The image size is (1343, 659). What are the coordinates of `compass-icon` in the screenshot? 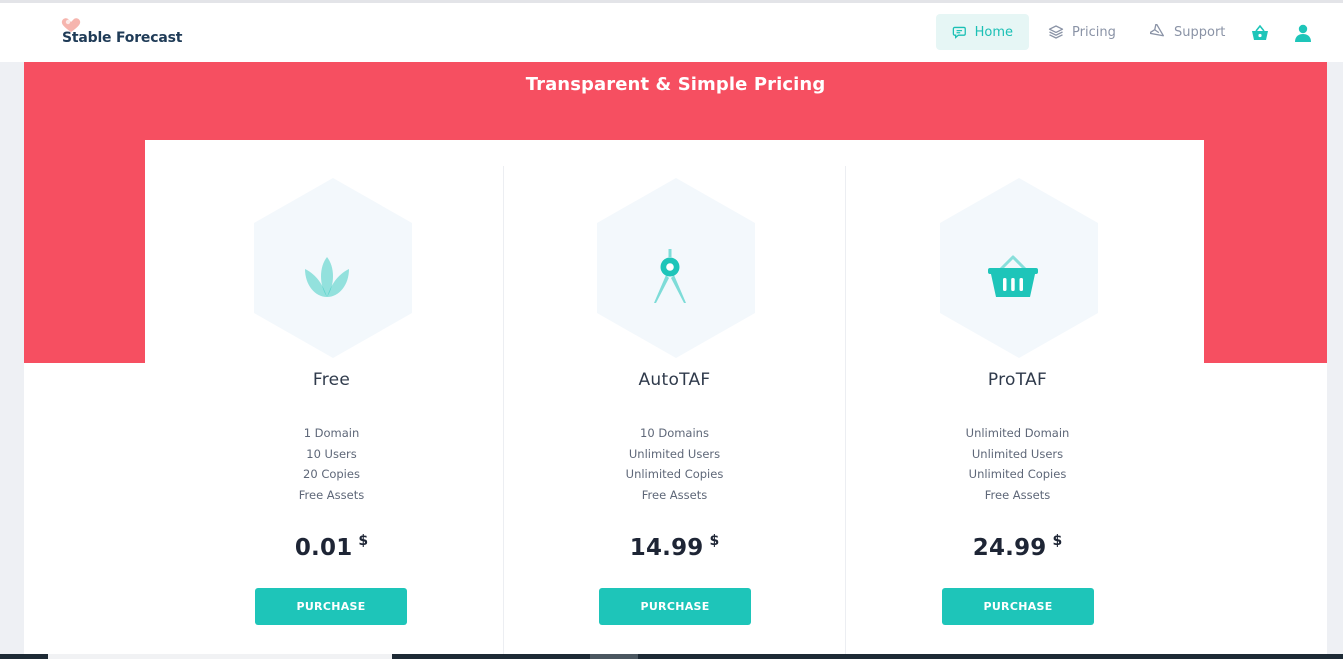 It's located at (670, 277).